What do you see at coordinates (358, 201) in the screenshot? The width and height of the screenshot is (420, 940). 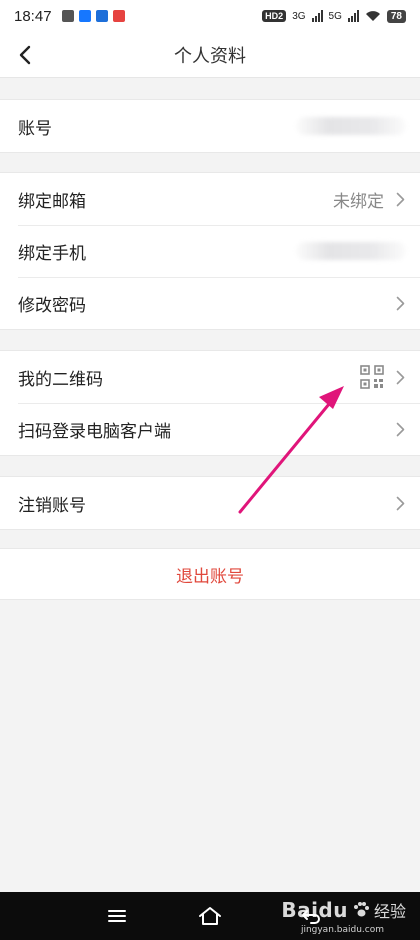 I see `bind-email-value: 未绑定` at bounding box center [358, 201].